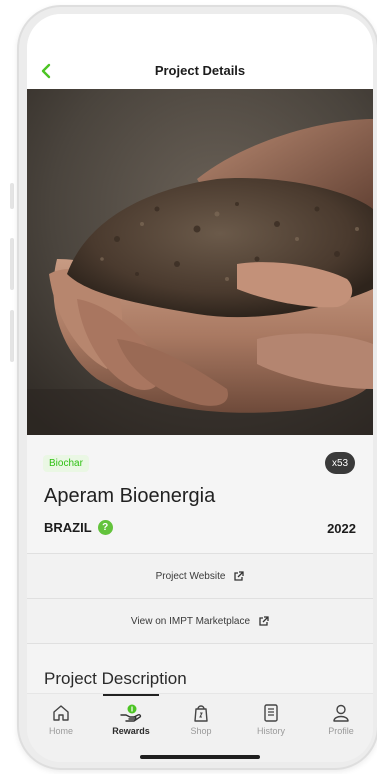 The image size is (377, 774). I want to click on country-row: BRAZIL ?, so click(78, 527).